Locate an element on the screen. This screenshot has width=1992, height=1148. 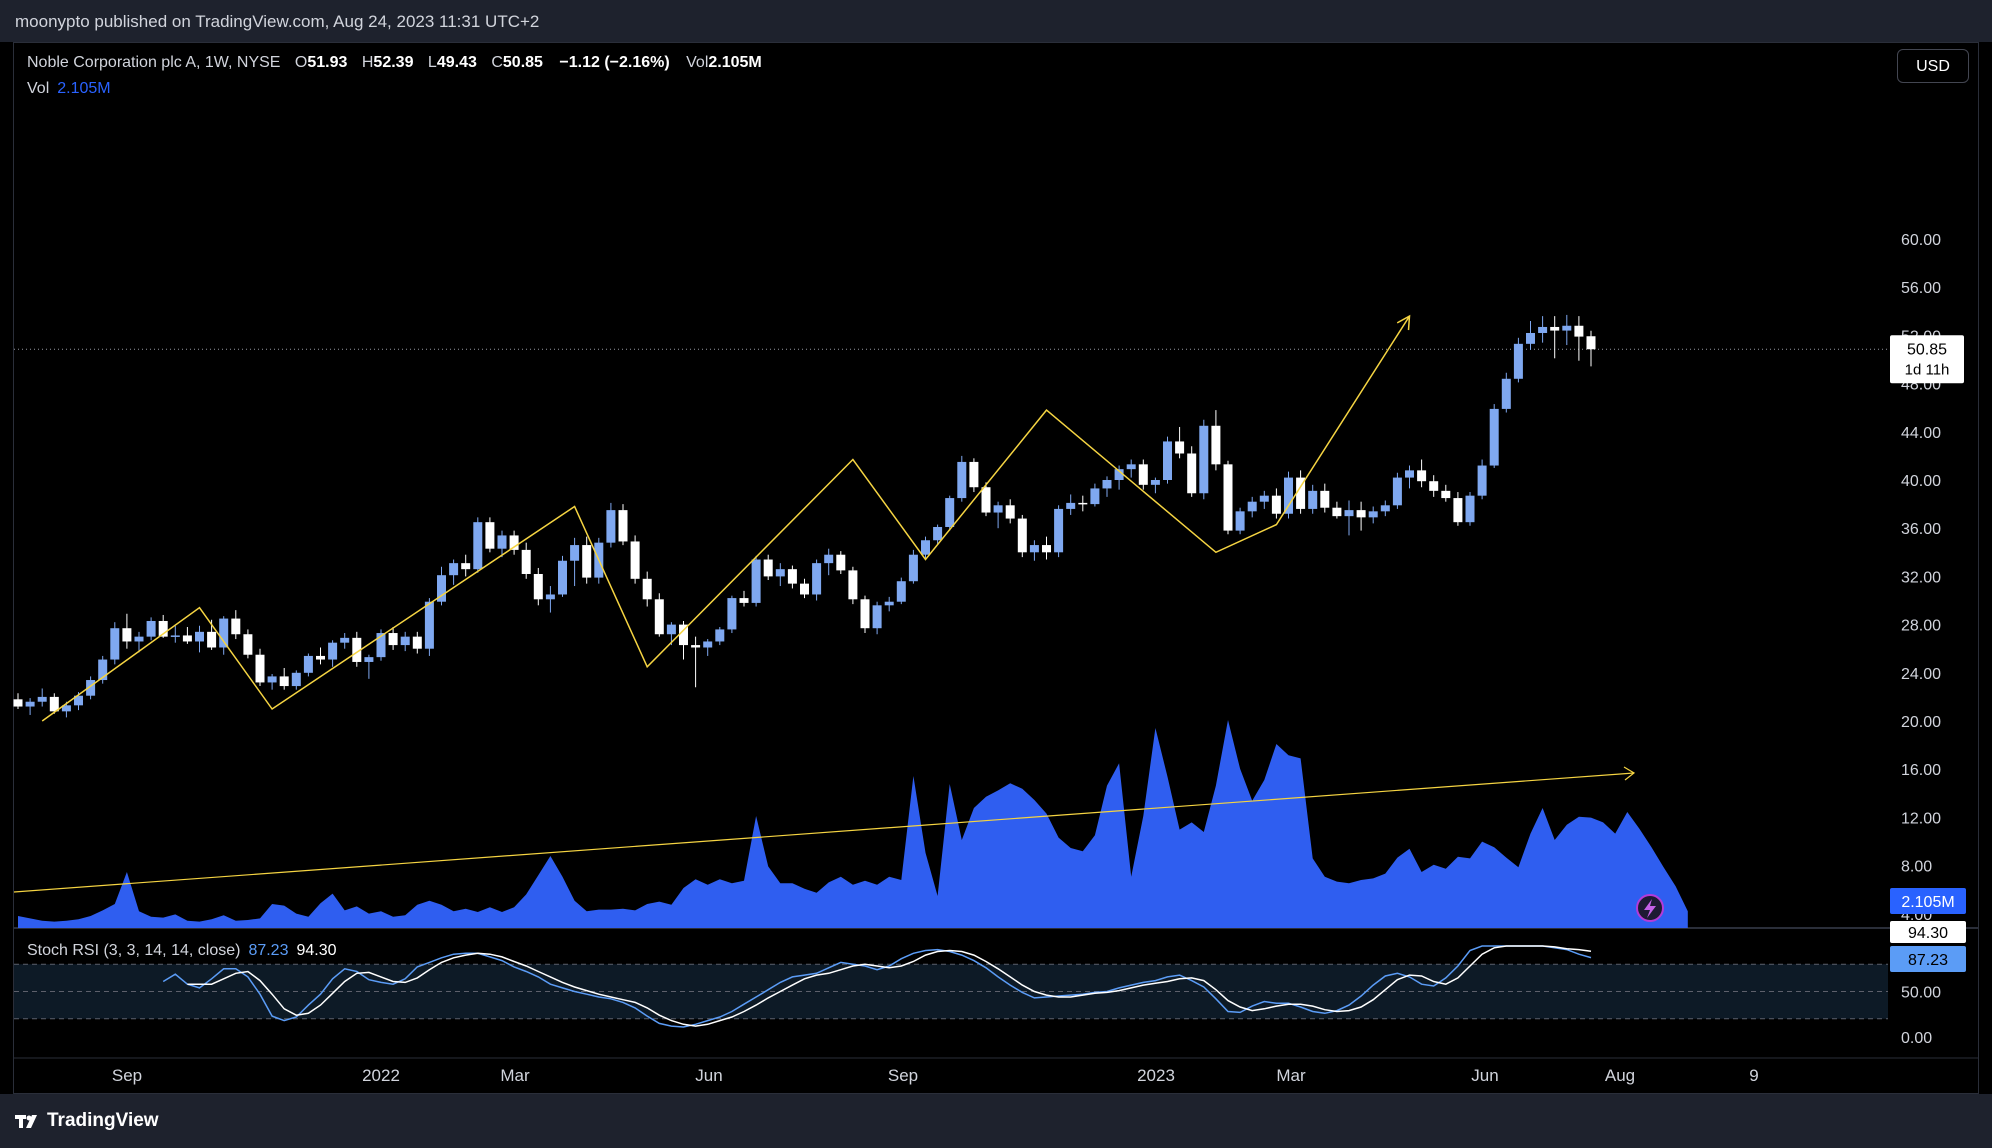
time-axis-label: 9 is located at coordinates (1753, 1075).